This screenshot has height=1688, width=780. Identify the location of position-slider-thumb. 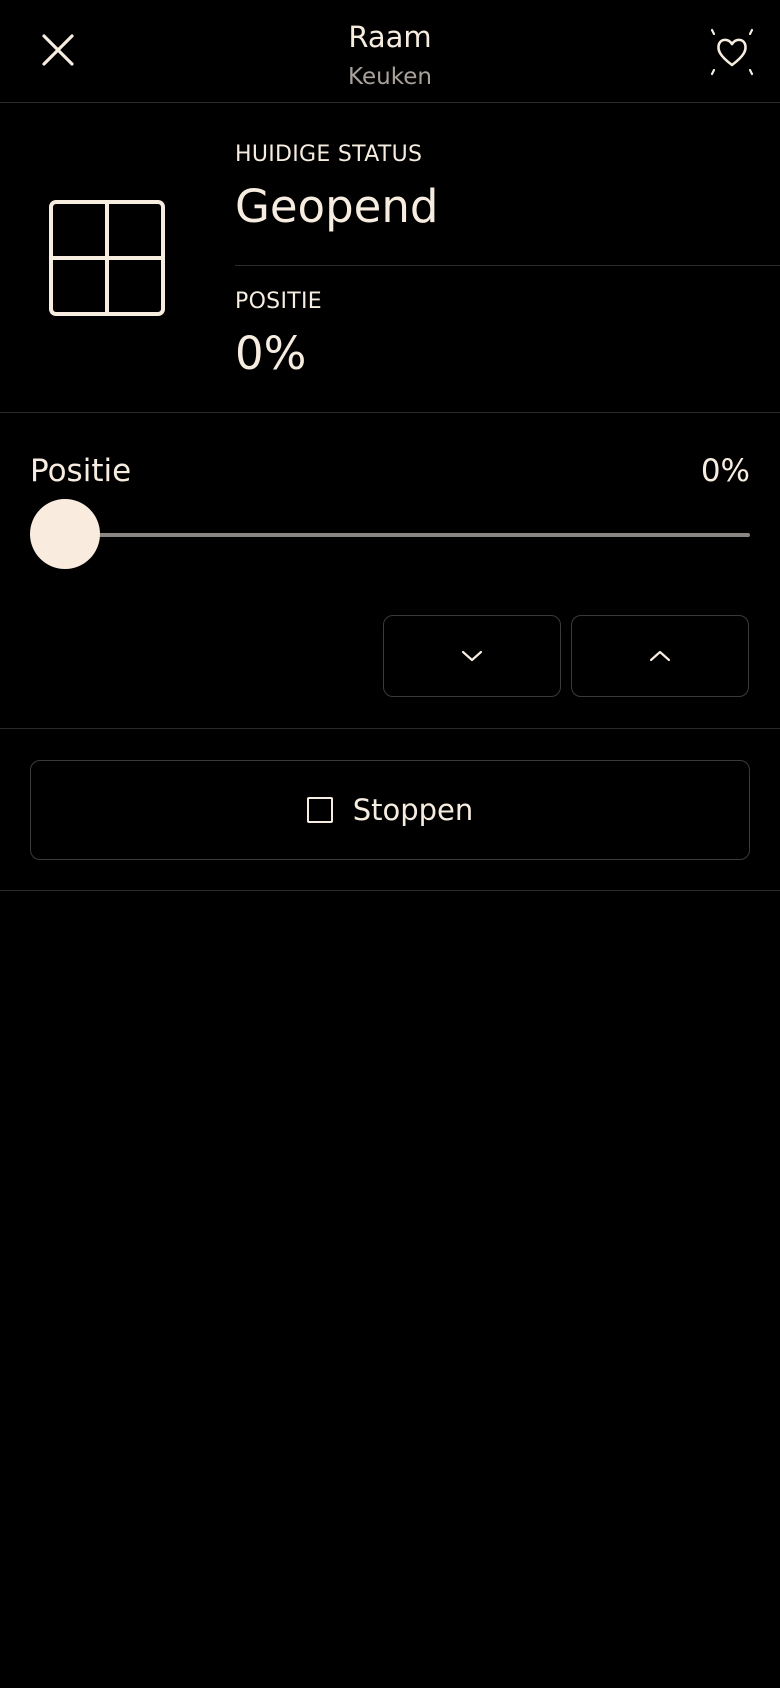
(65, 534).